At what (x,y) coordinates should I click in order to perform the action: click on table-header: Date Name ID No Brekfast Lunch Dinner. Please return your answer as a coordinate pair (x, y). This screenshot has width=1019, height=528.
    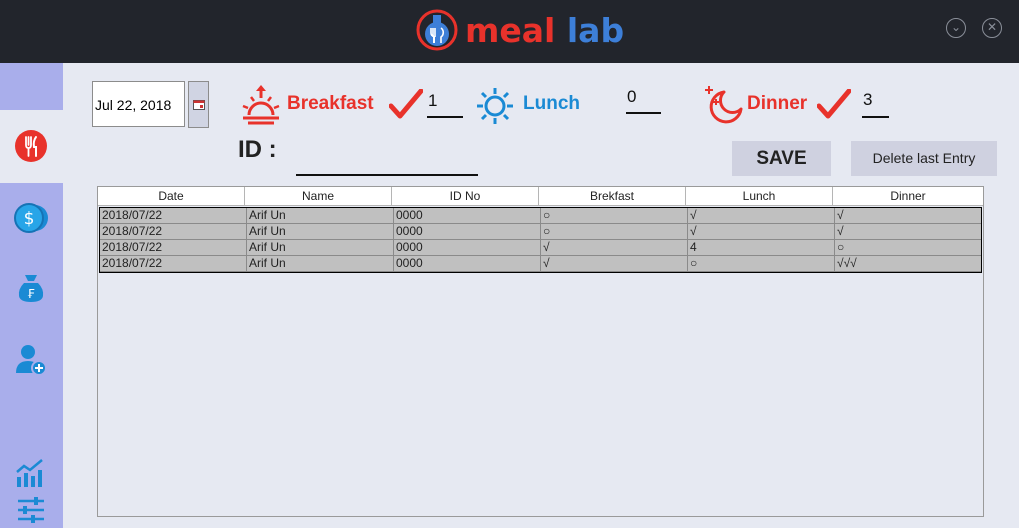
    Looking at the image, I should click on (540, 196).